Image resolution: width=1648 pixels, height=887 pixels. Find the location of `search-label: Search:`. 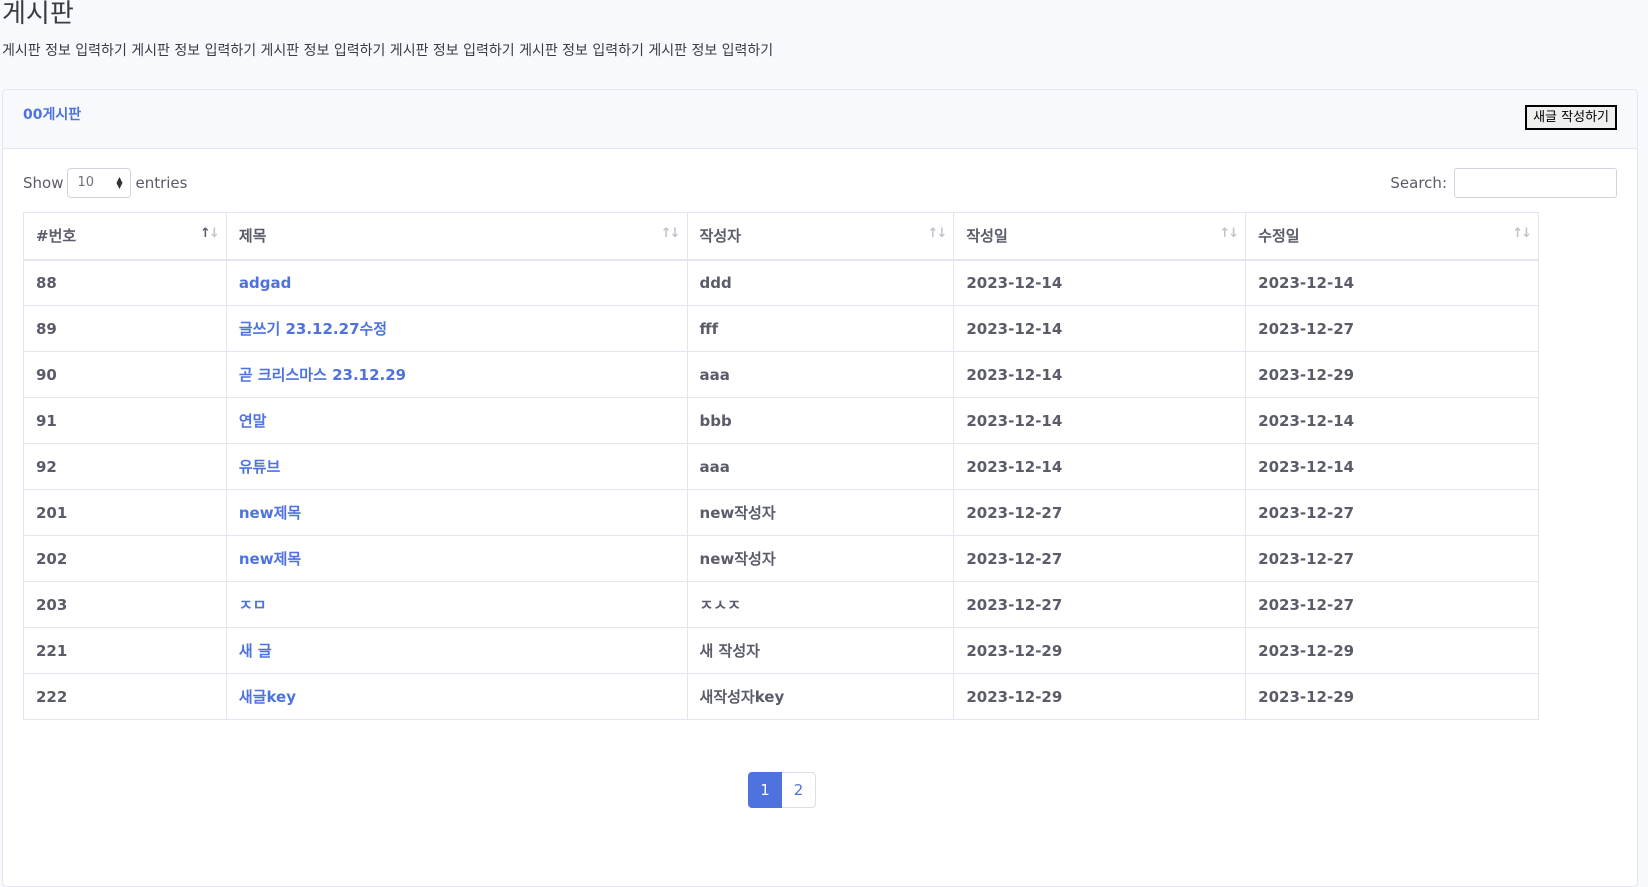

search-label: Search: is located at coordinates (1418, 183).